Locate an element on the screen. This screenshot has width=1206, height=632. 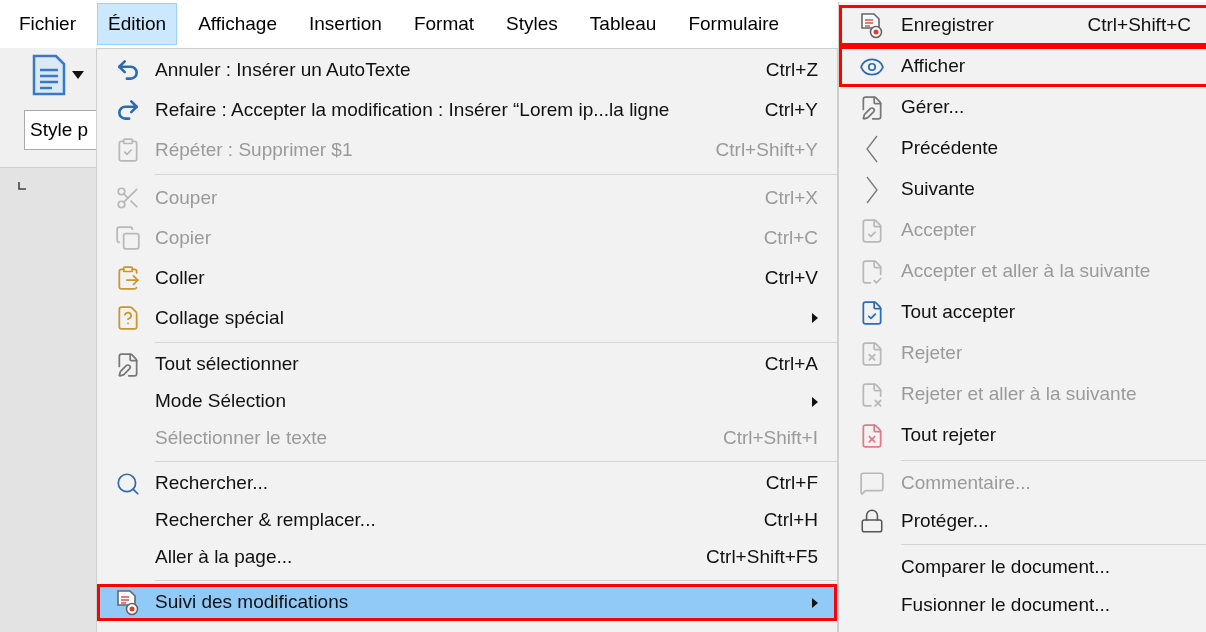
menu-item: Mode Sélection is located at coordinates (467, 401).